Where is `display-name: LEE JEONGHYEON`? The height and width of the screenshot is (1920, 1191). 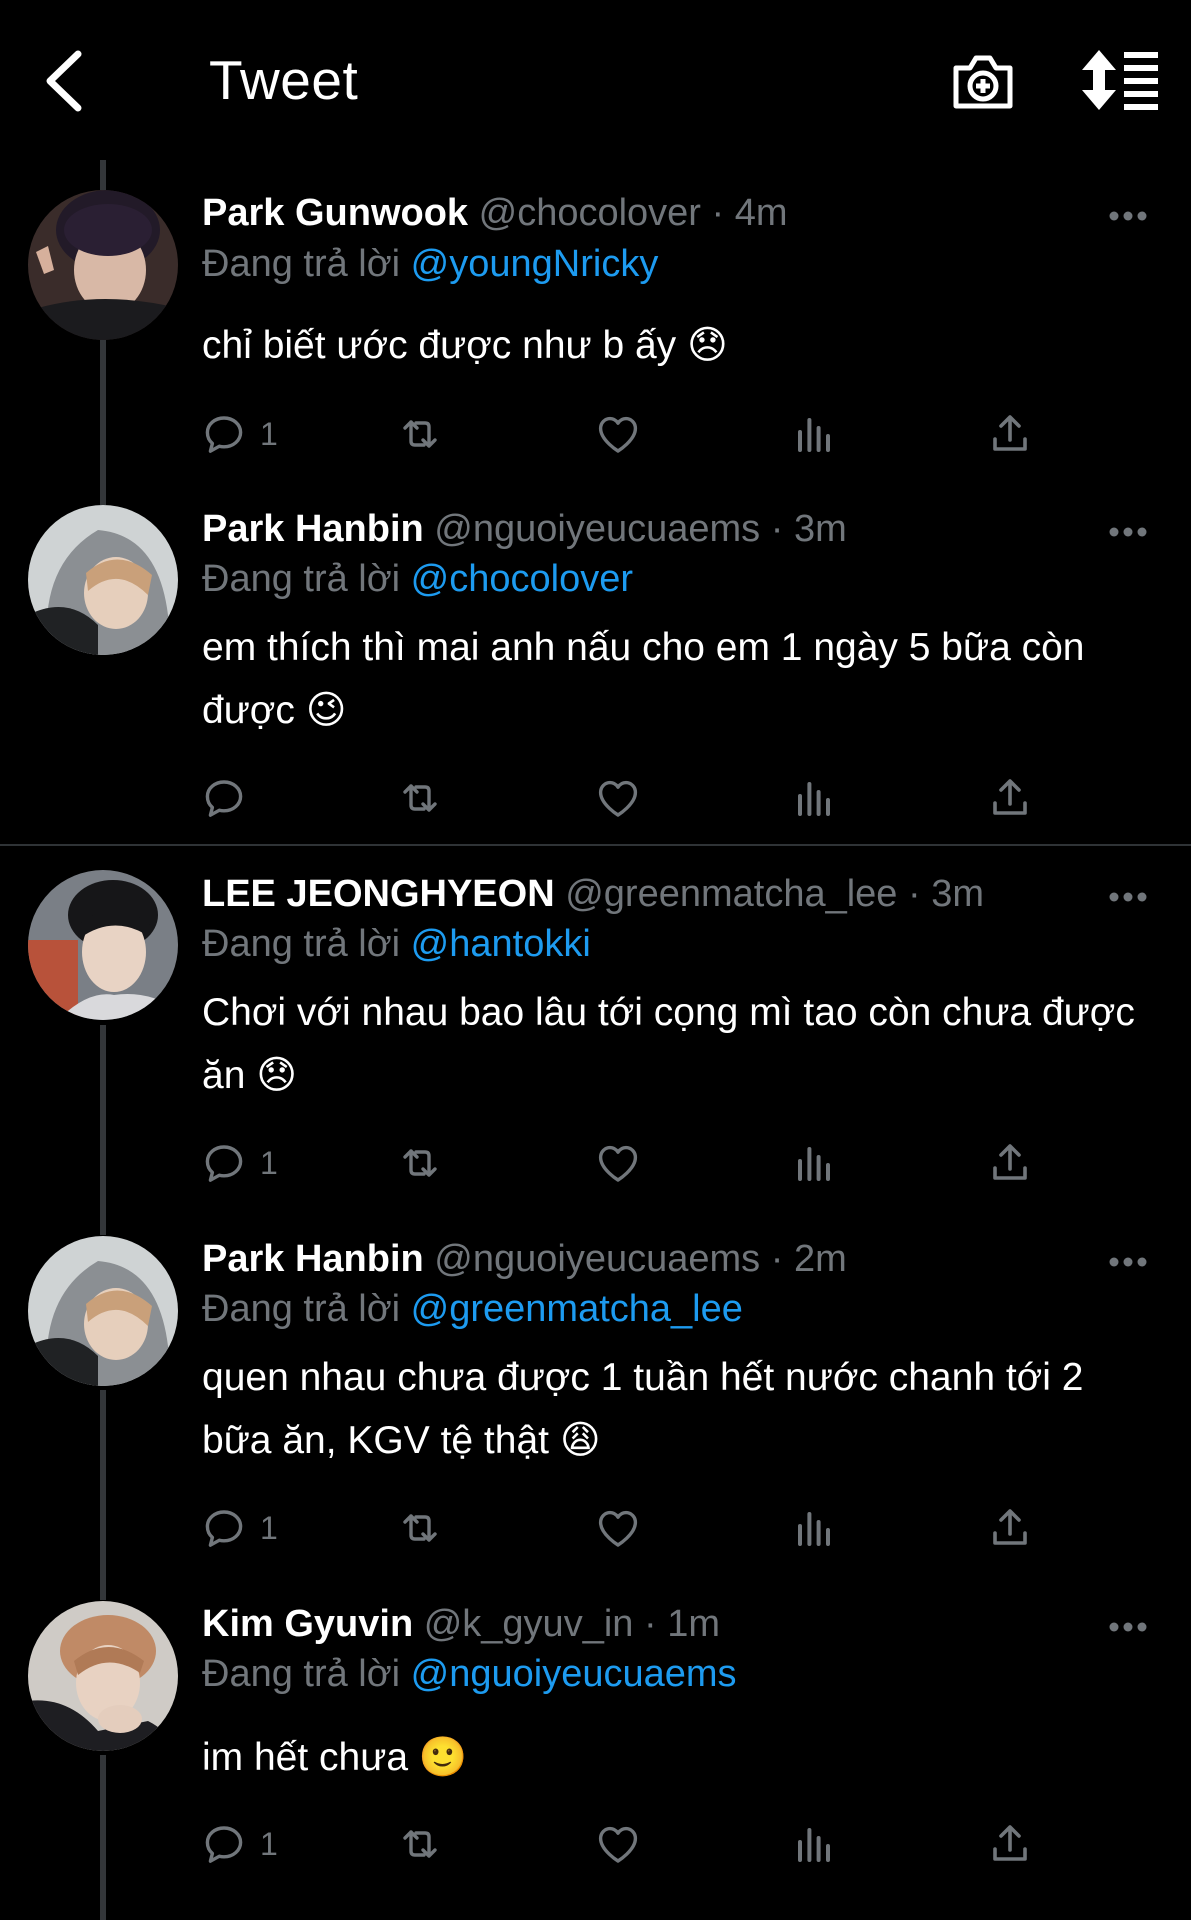
display-name: LEE JEONGHYEON is located at coordinates (378, 894).